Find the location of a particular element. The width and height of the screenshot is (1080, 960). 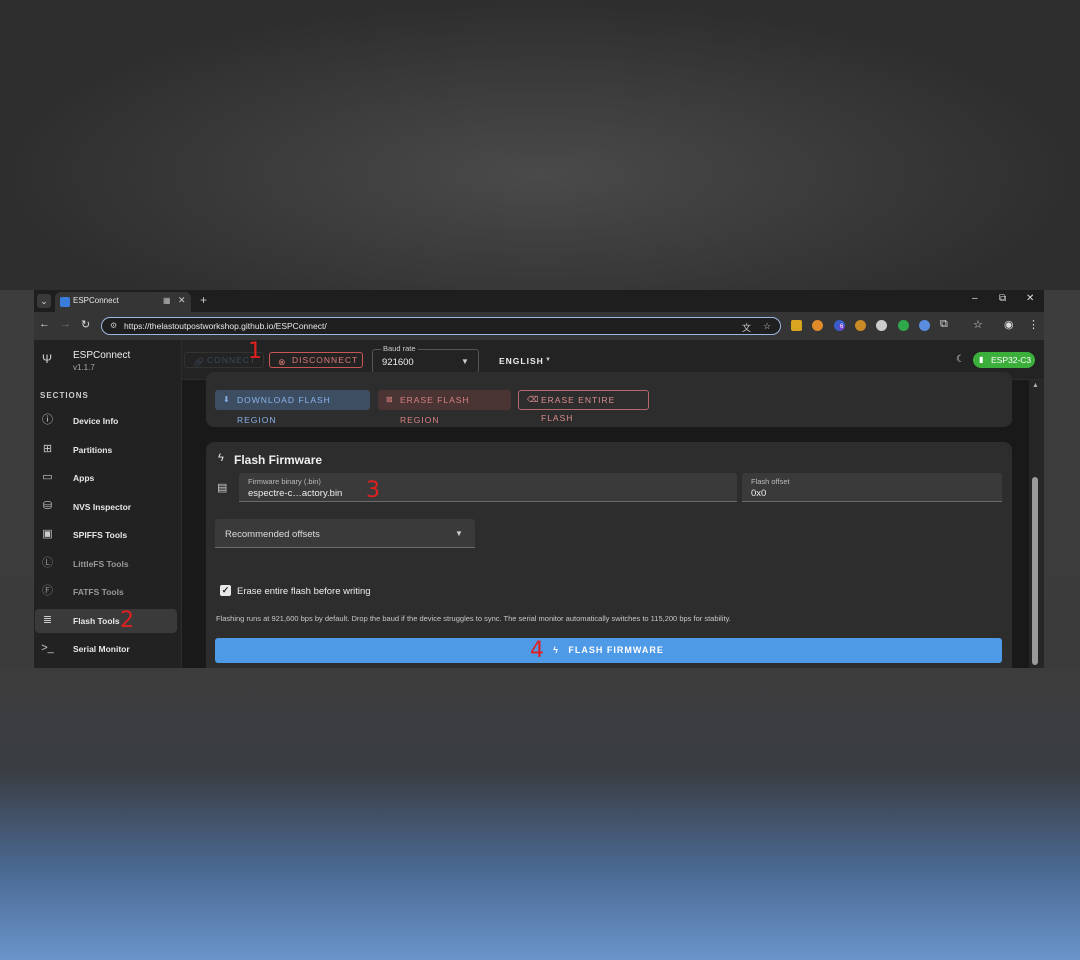

annotation-2: 2 is located at coordinates (127, 620).